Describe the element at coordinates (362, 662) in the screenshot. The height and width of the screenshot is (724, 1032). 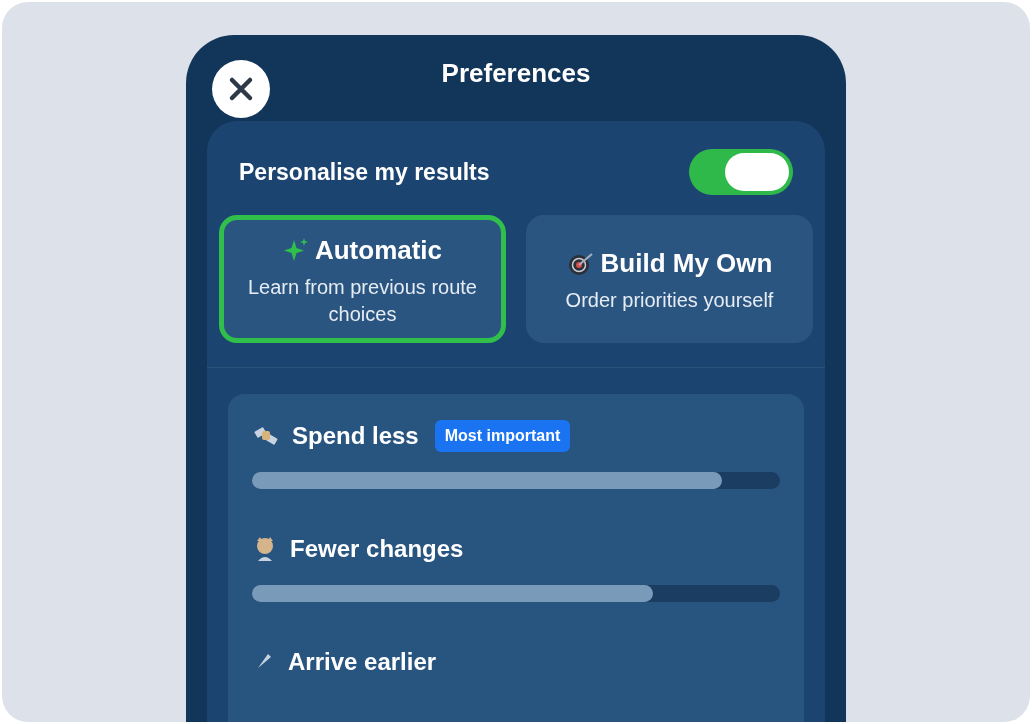
I see `priority-label: Arrive earlier` at that location.